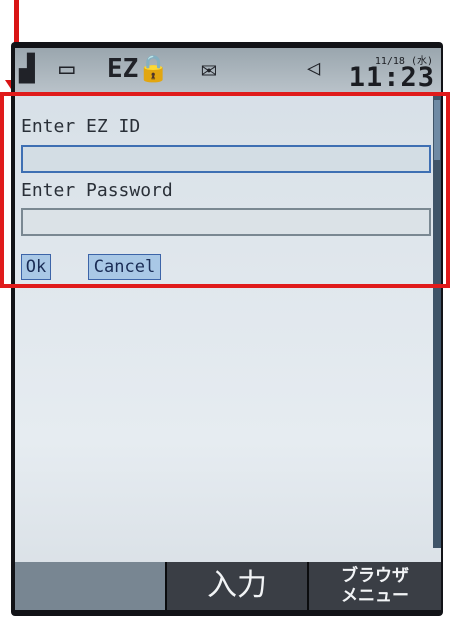 The width and height of the screenshot is (452, 620). What do you see at coordinates (314, 68) in the screenshot?
I see `back-triangle-icon: ◁` at bounding box center [314, 68].